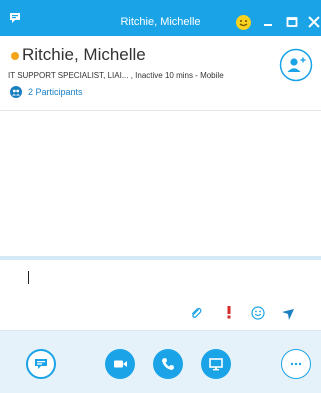 The image size is (321, 393). I want to click on add-person-icon, so click(296, 65).